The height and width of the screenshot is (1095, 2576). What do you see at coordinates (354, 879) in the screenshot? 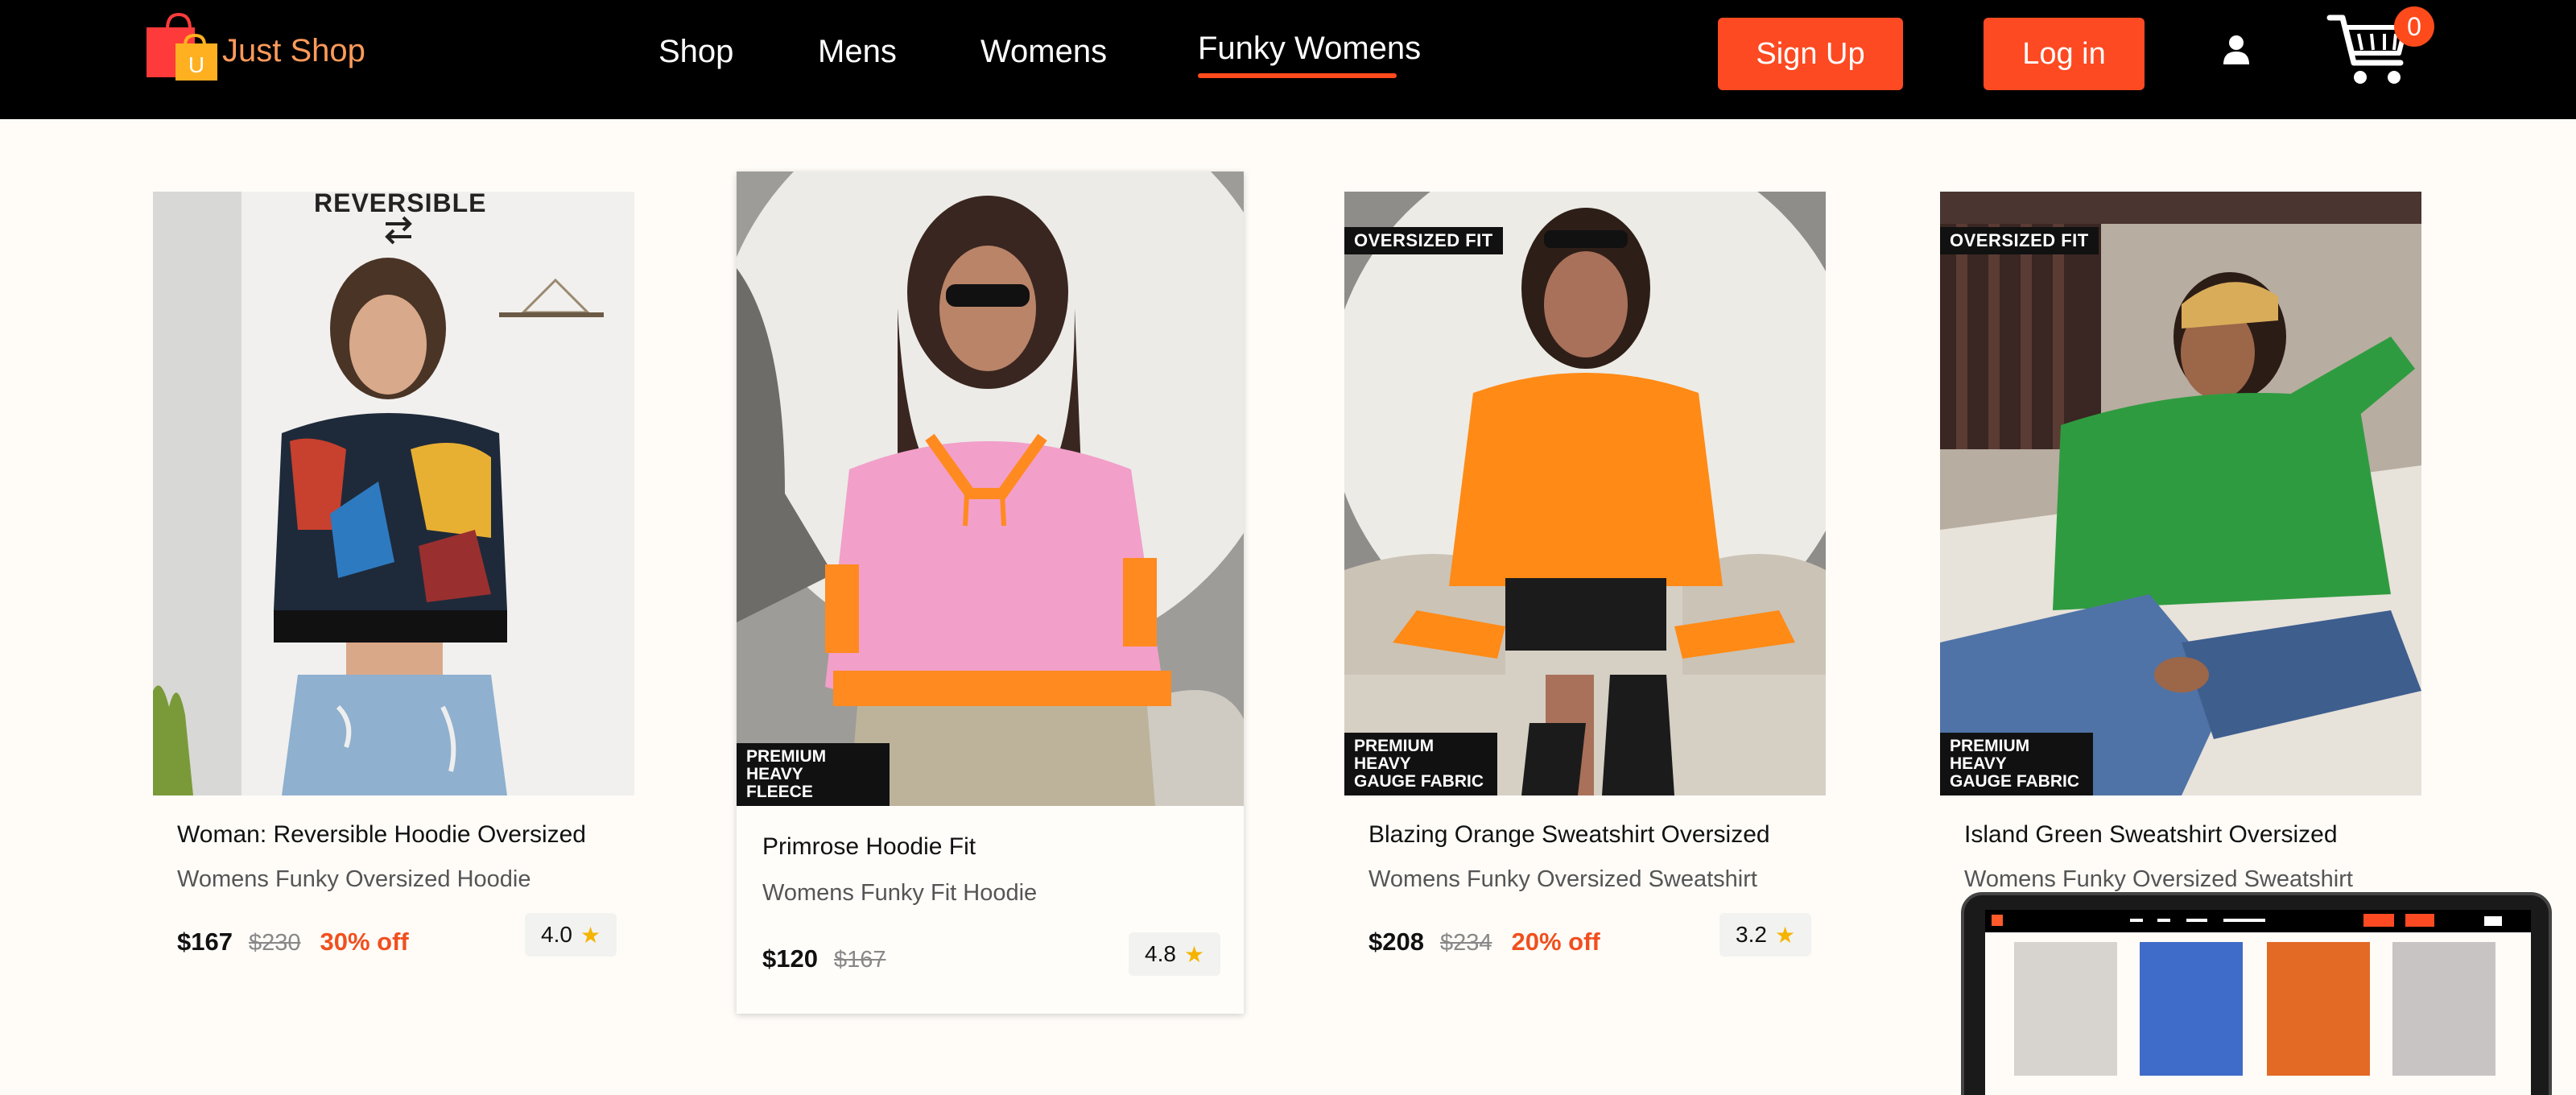
I see `product-category: Womens Funky Oversized Hoodie` at bounding box center [354, 879].